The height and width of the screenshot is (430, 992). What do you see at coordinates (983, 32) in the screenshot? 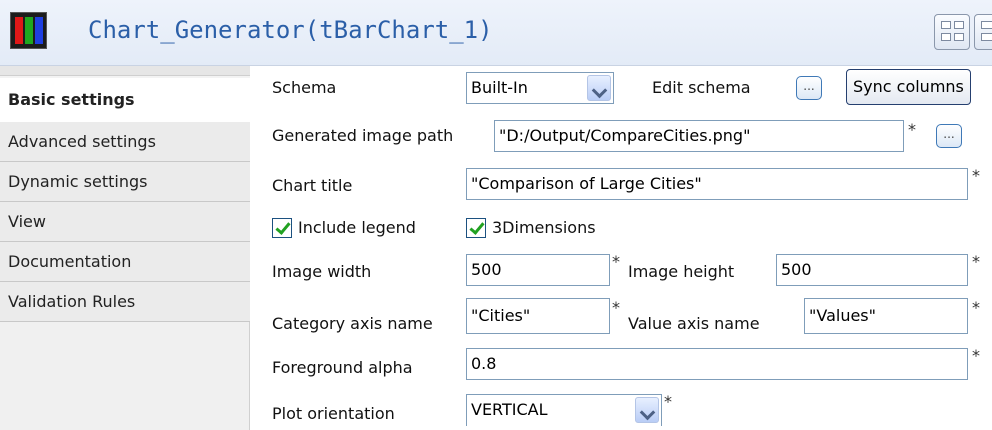
I see `list-layout-icon` at bounding box center [983, 32].